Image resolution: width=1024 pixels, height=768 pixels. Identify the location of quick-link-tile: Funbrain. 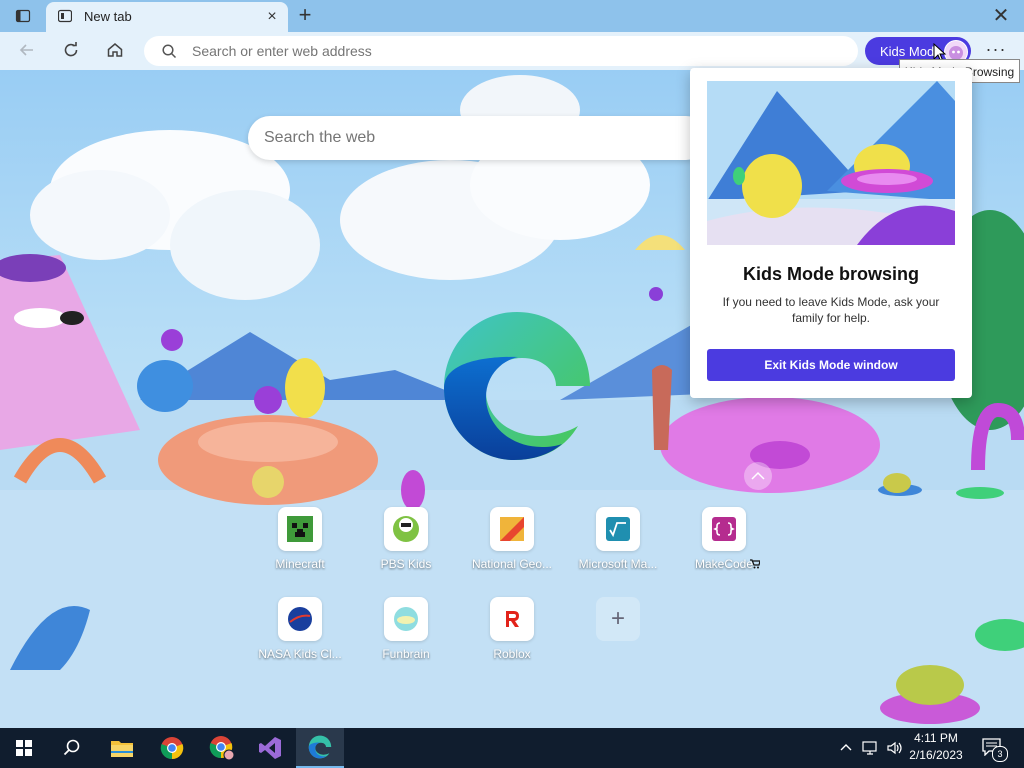
(406, 637).